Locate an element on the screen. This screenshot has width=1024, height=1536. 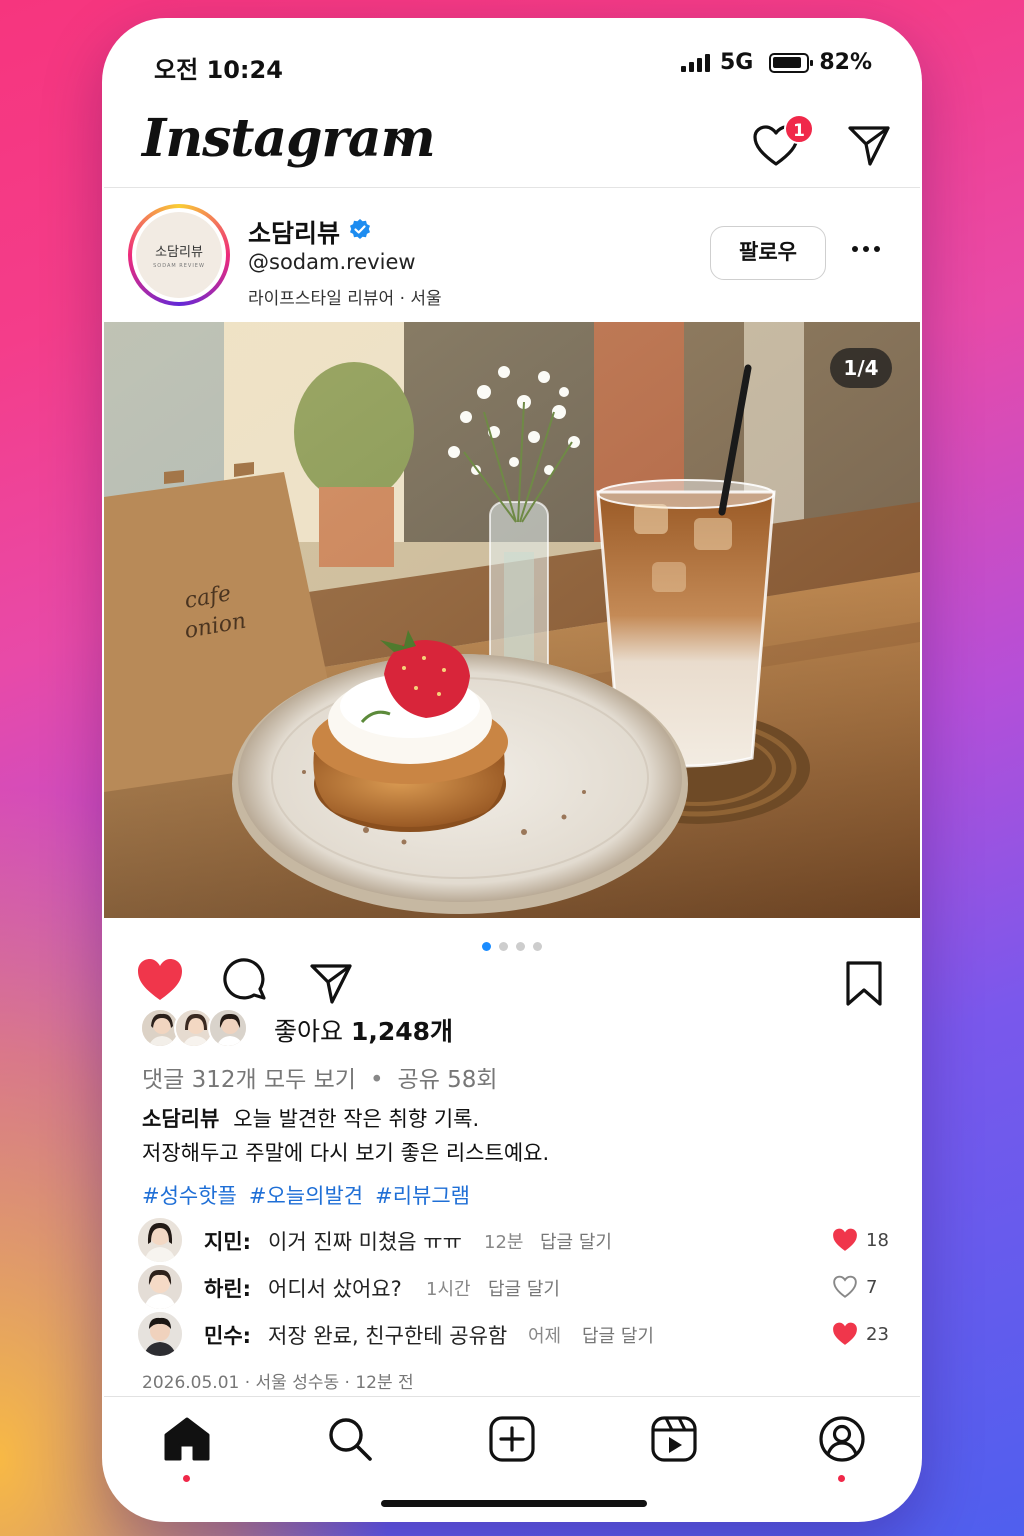
share-count: 공유 58회 is located at coordinates (447, 1080).